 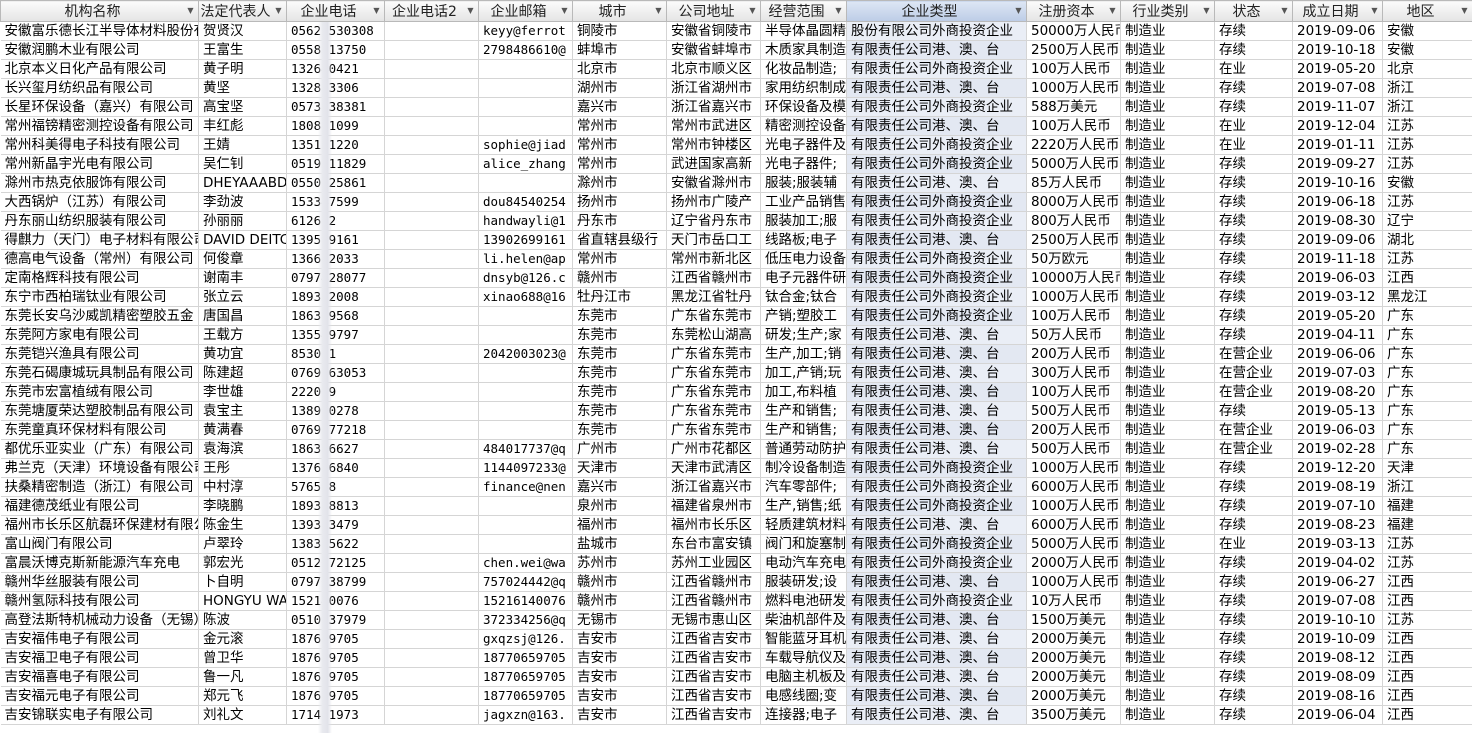 I want to click on column-header: 公司地址 ▼, so click(x=713, y=11).